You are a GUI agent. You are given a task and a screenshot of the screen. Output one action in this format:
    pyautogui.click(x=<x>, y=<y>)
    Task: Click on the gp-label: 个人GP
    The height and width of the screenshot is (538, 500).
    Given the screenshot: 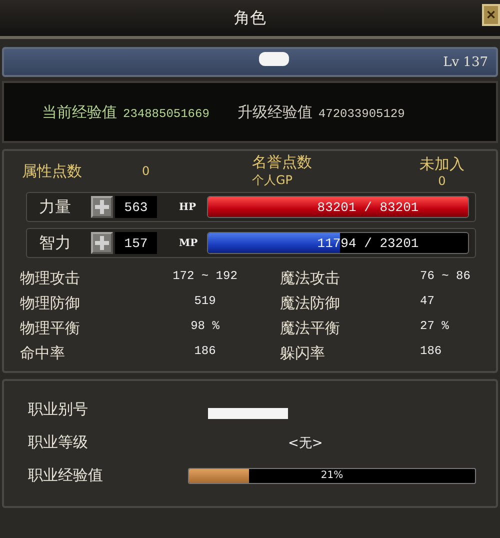 What is the action you would take?
    pyautogui.click(x=272, y=180)
    